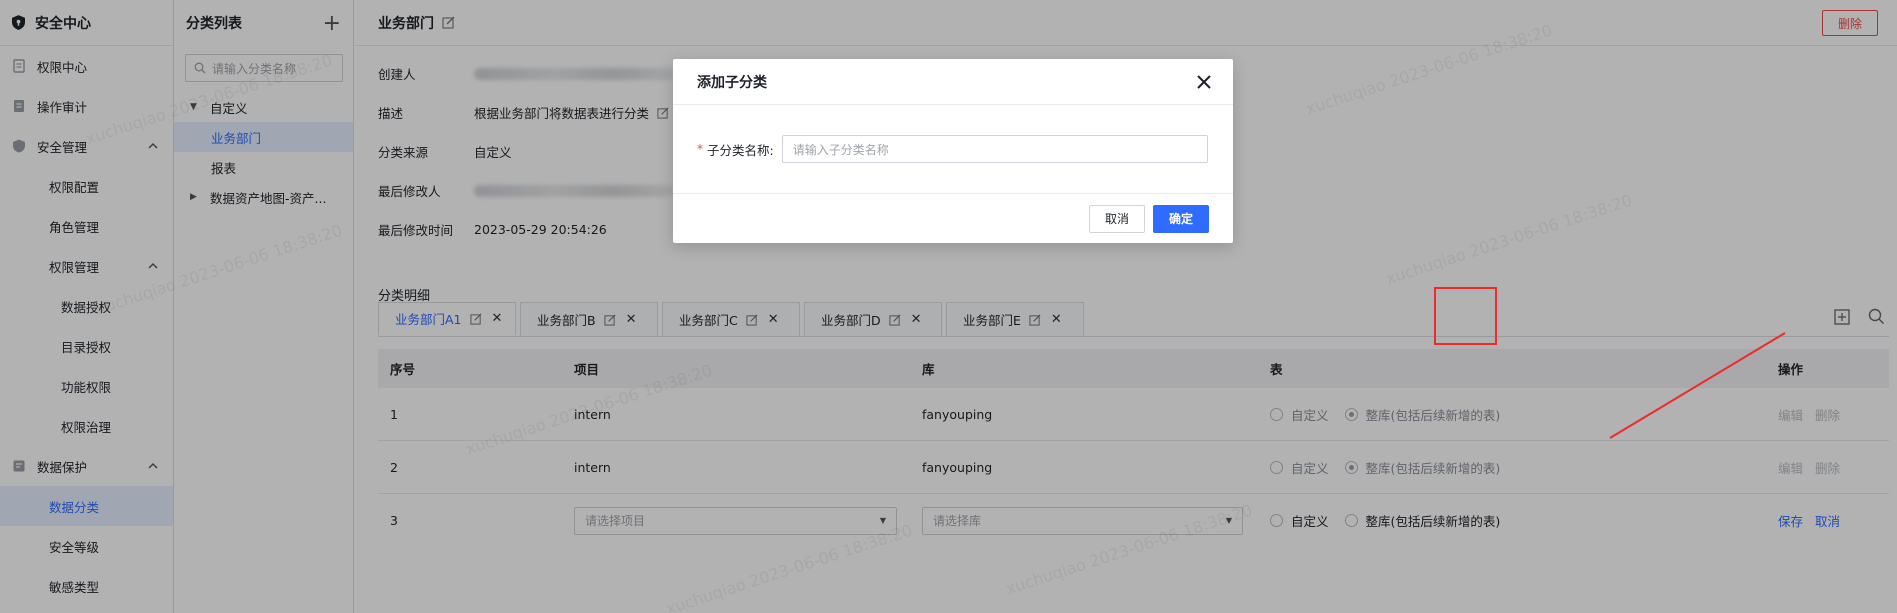 This screenshot has height=613, width=1897. I want to click on dialog-body: * 子分类名称: 请输入子分类名称, so click(953, 149).